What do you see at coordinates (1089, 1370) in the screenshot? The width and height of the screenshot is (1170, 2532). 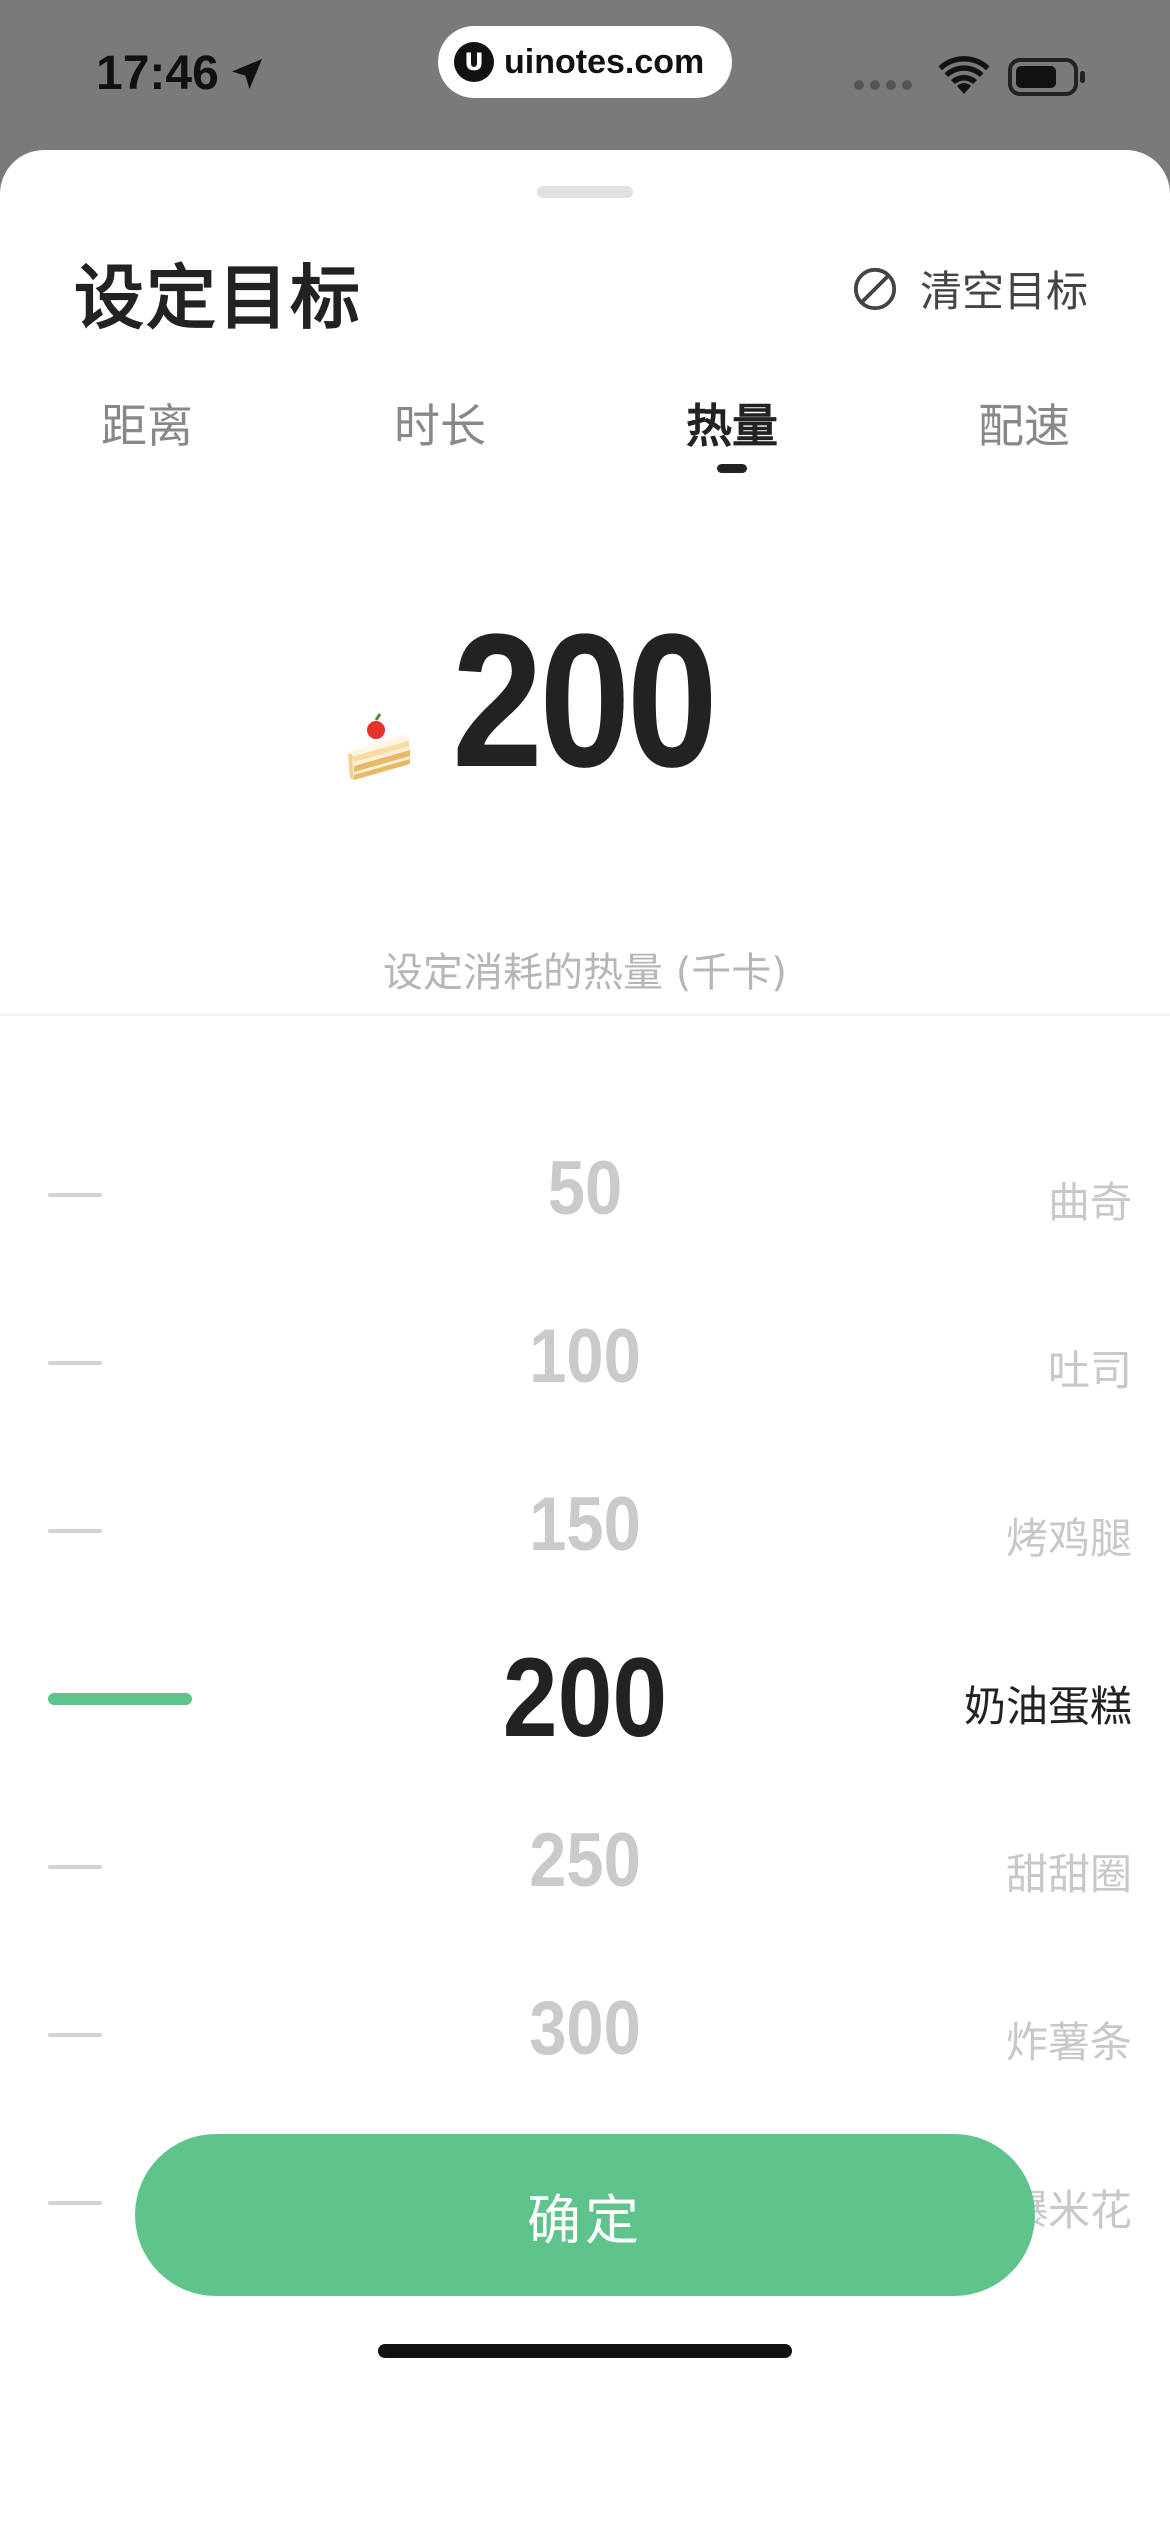 I see `picker-food: 吐司` at bounding box center [1089, 1370].